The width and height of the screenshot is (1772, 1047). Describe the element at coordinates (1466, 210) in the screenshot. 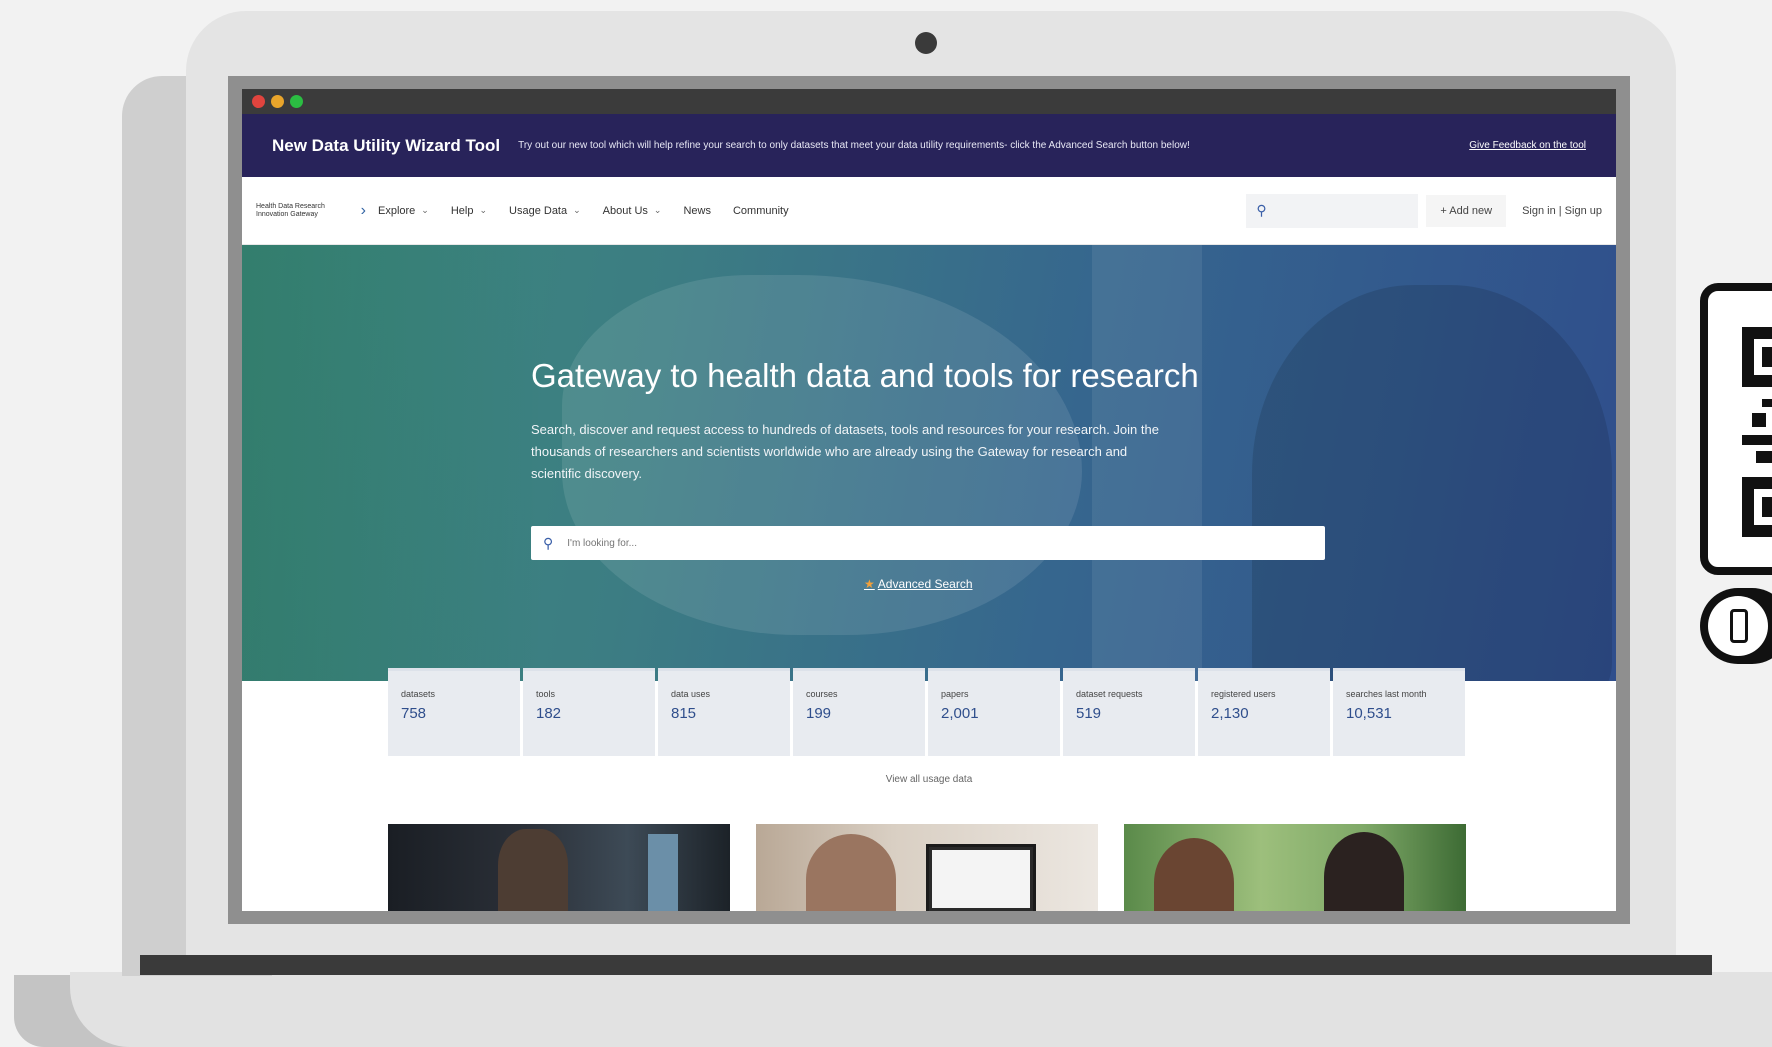

I see `add-new-button: + Add new` at that location.